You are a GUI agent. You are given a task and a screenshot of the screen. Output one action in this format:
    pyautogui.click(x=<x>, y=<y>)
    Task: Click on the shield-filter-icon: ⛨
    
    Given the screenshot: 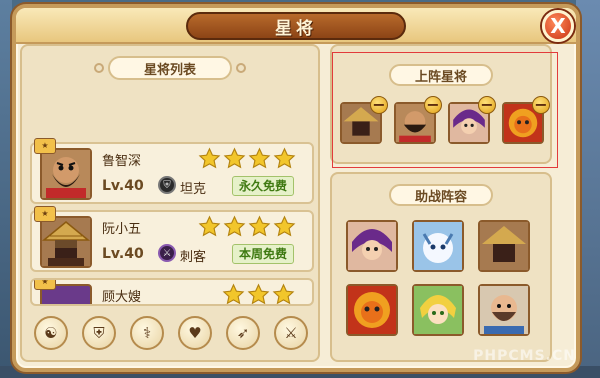 What is the action you would take?
    pyautogui.click(x=99, y=333)
    